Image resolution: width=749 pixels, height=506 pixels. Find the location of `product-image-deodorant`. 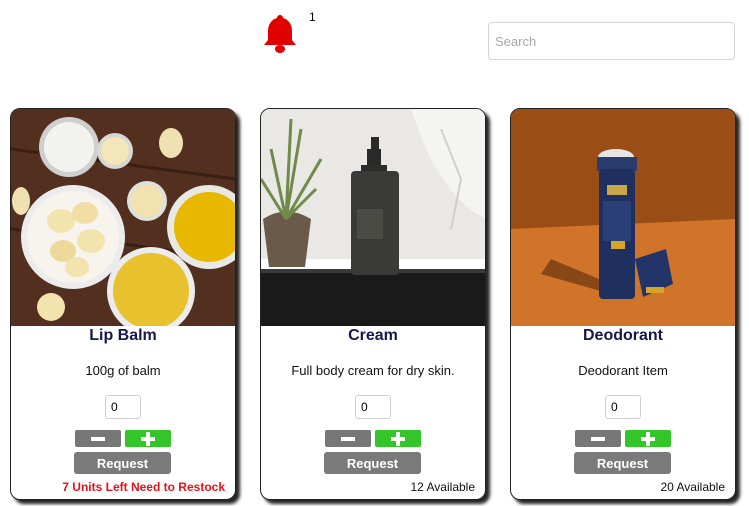

product-image-deodorant is located at coordinates (623, 217).